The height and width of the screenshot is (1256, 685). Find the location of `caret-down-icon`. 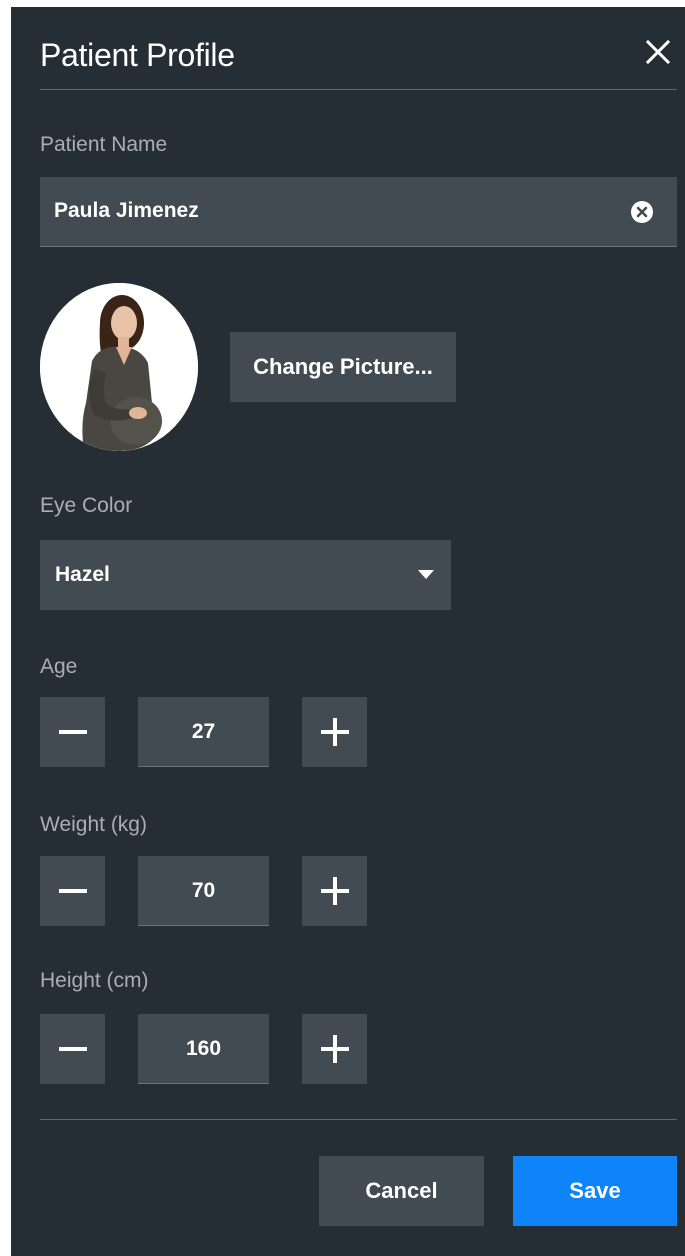

caret-down-icon is located at coordinates (426, 575).